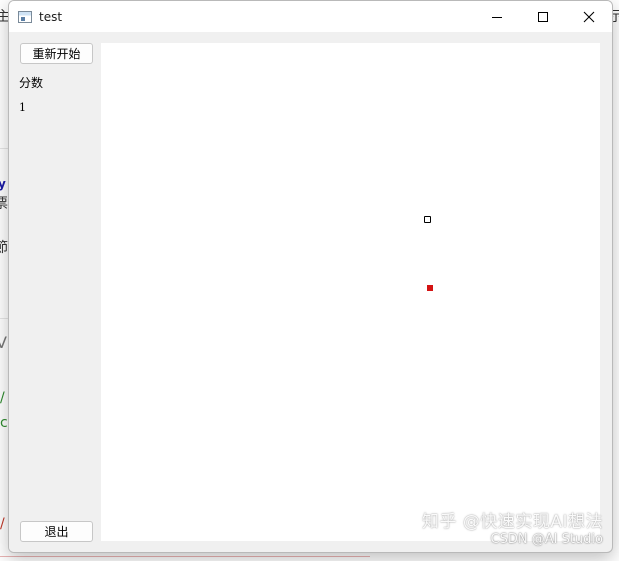 This screenshot has height=561, width=619. What do you see at coordinates (56, 53) in the screenshot?
I see `restart-button: 重新开始` at bounding box center [56, 53].